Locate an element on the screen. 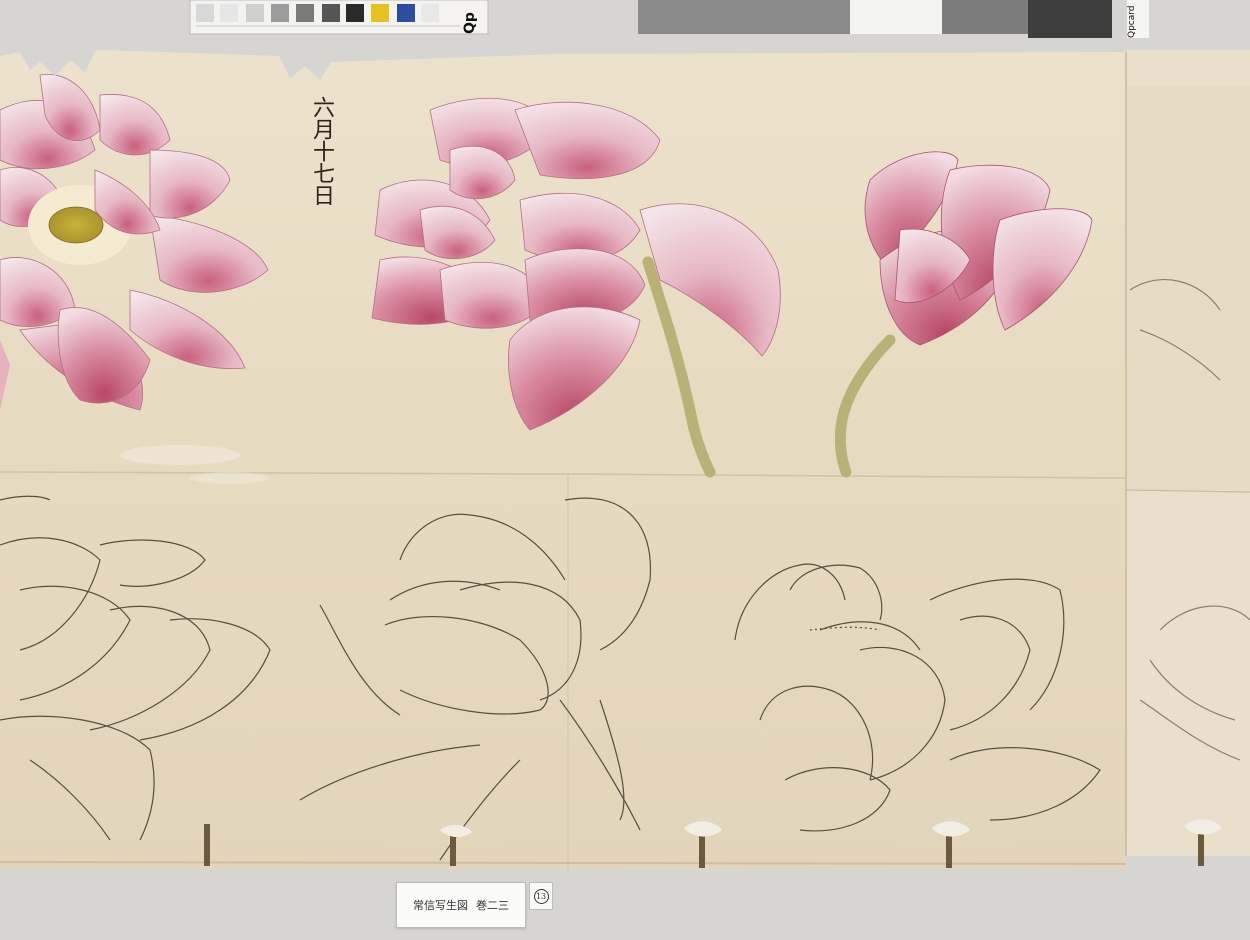  chart-brand-text: Qpcard is located at coordinates (1138, 19).